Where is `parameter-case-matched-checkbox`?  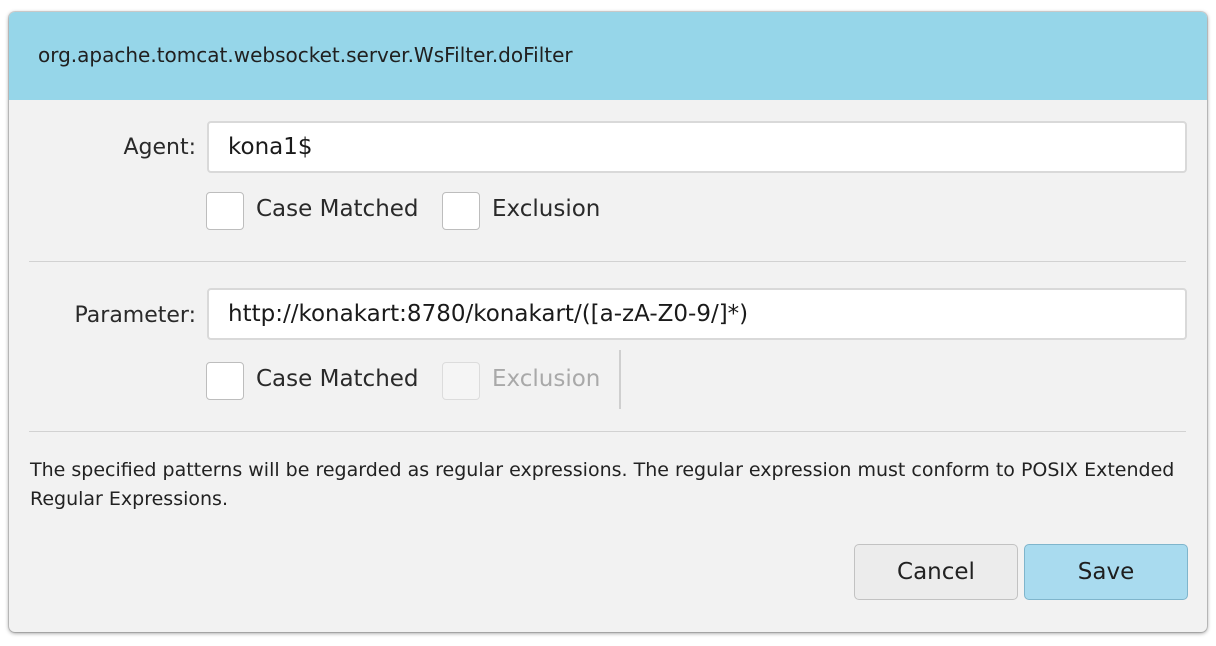 parameter-case-matched-checkbox is located at coordinates (225, 381).